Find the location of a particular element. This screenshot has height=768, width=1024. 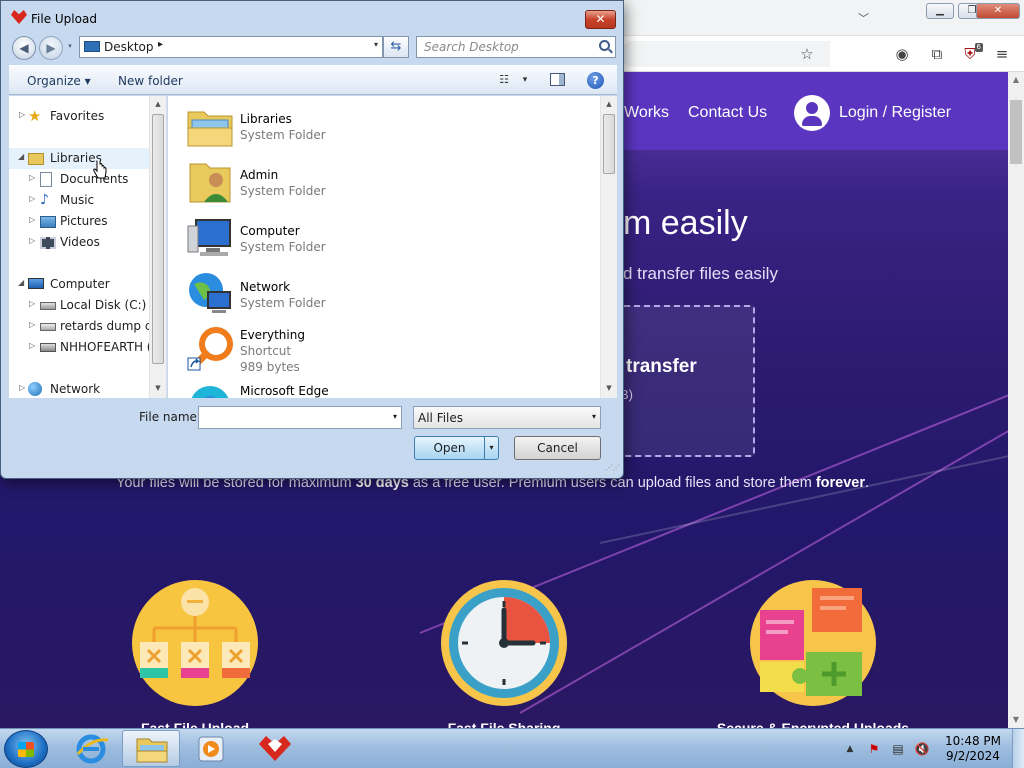

dialog-close-button: ✕ is located at coordinates (600, 19).